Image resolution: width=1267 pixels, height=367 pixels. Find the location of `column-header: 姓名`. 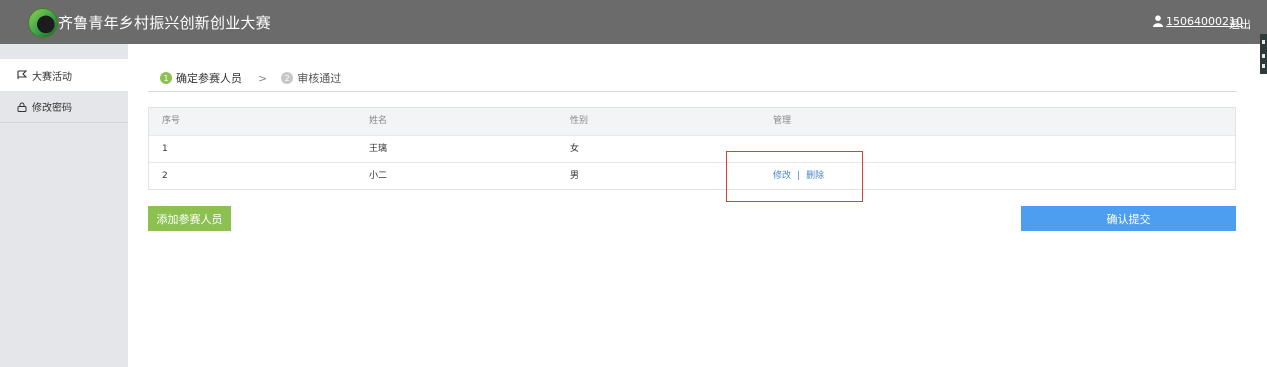

column-header: 姓名 is located at coordinates (378, 121).